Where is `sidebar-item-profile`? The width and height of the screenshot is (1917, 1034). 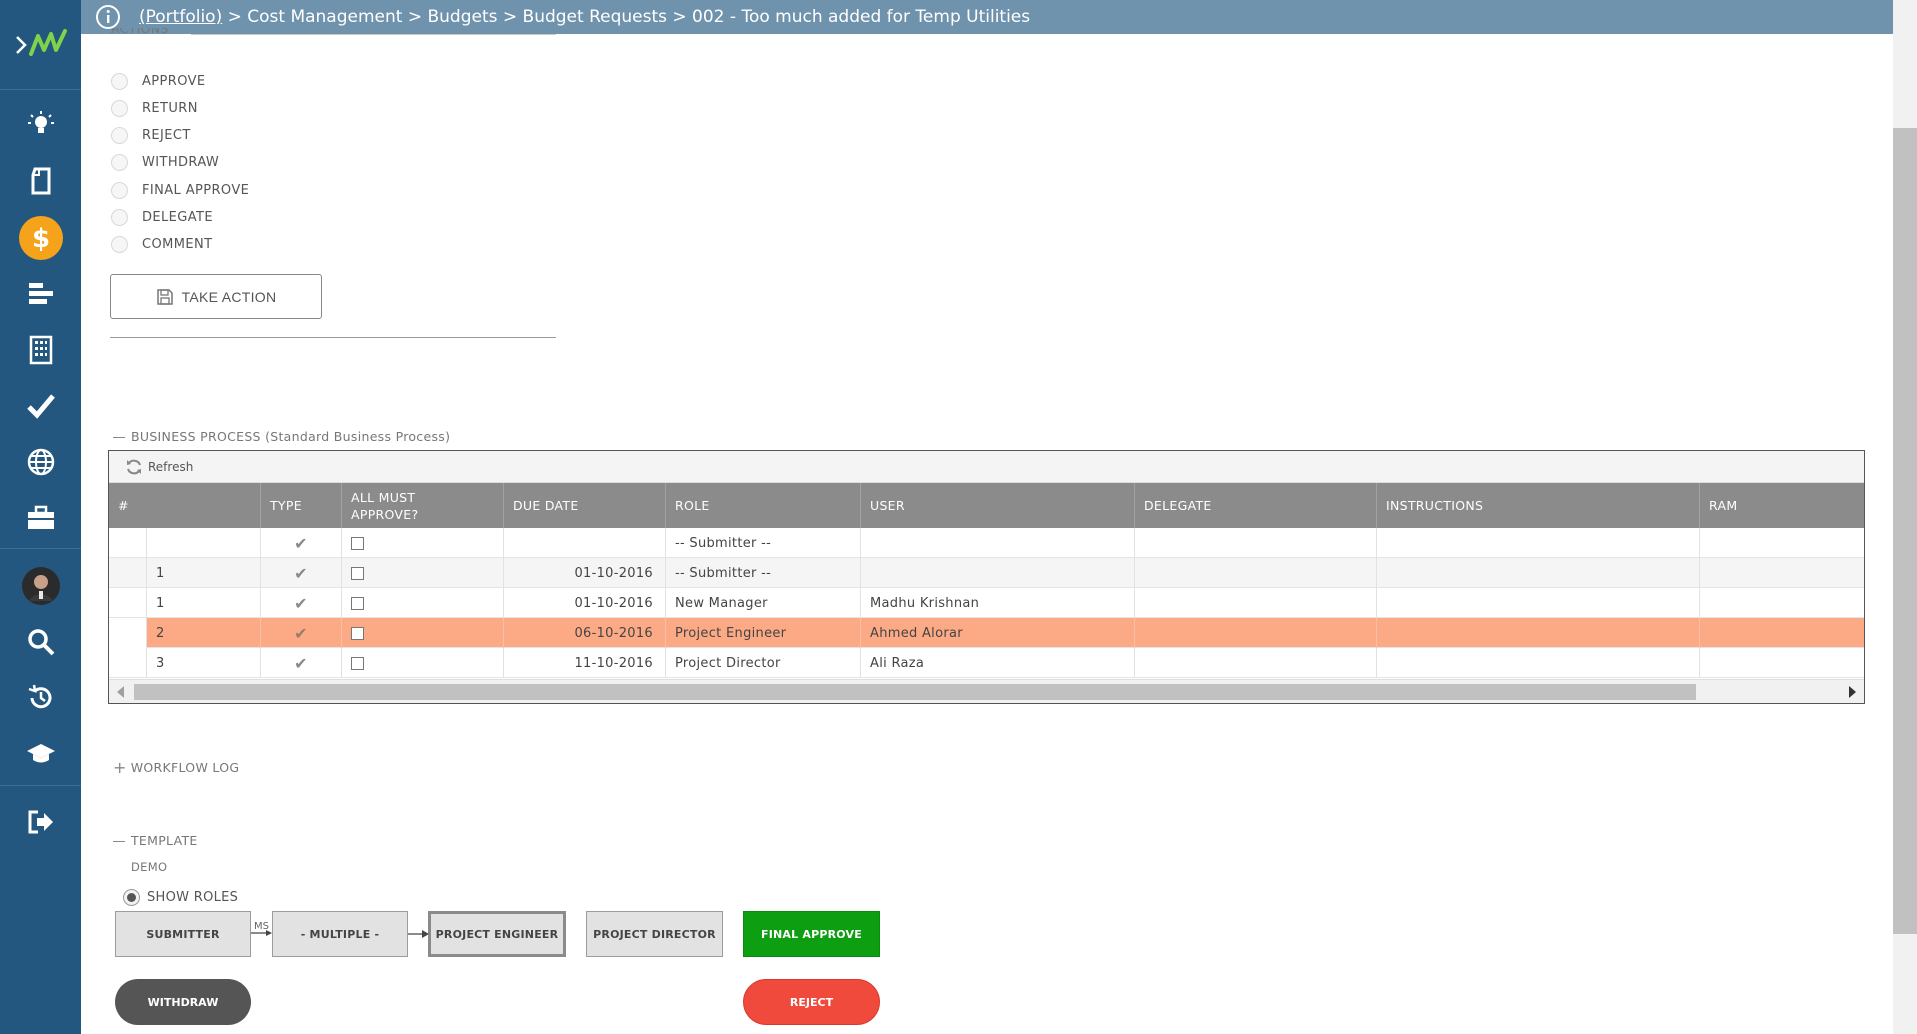 sidebar-item-profile is located at coordinates (40, 586).